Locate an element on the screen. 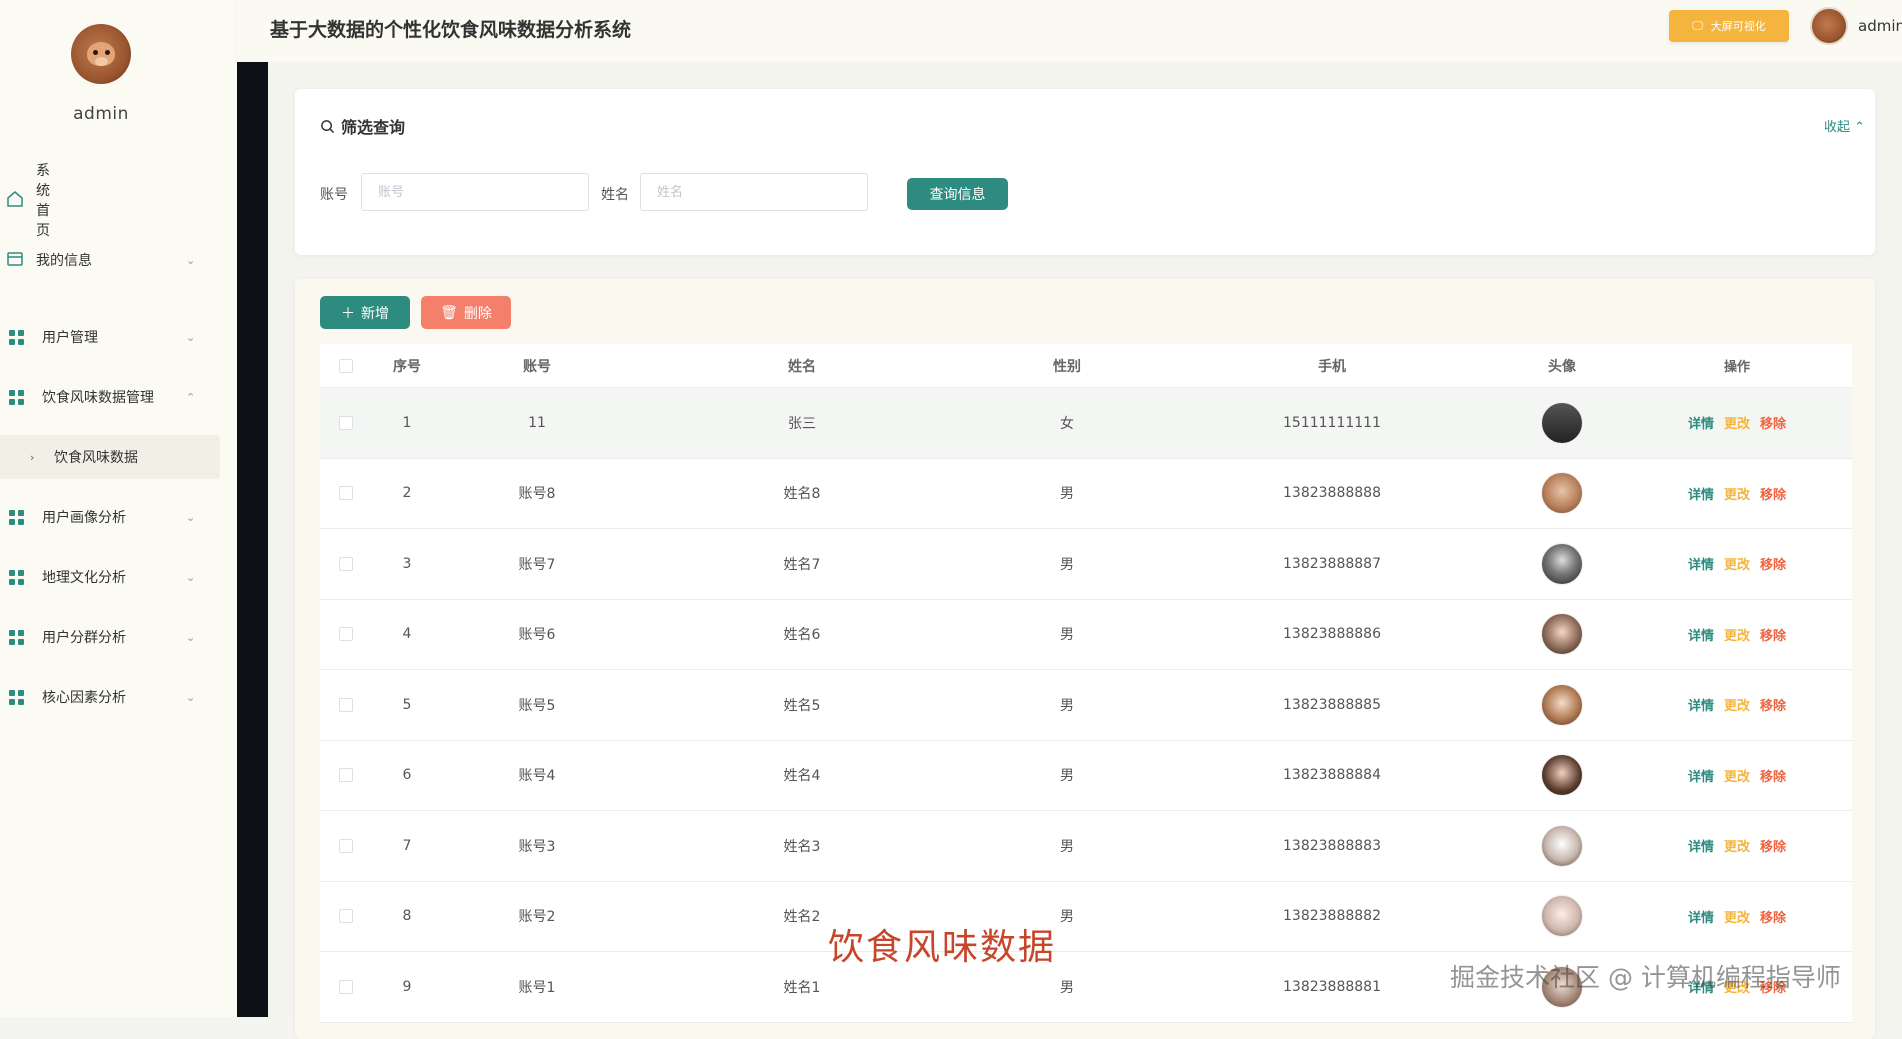  table-row: 2 账号8 姓名8 男 13823888888 详情 更改 移除 is located at coordinates (1086, 494).